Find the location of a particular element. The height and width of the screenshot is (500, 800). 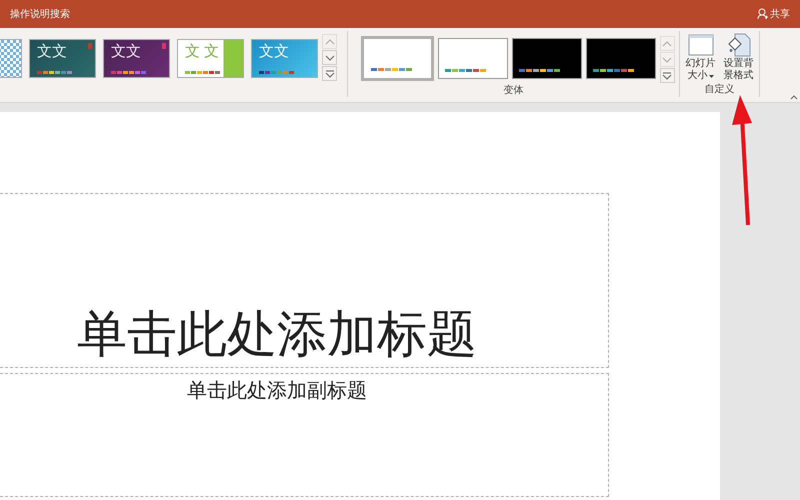

search-link: 操作说明搜索 is located at coordinates (40, 14).